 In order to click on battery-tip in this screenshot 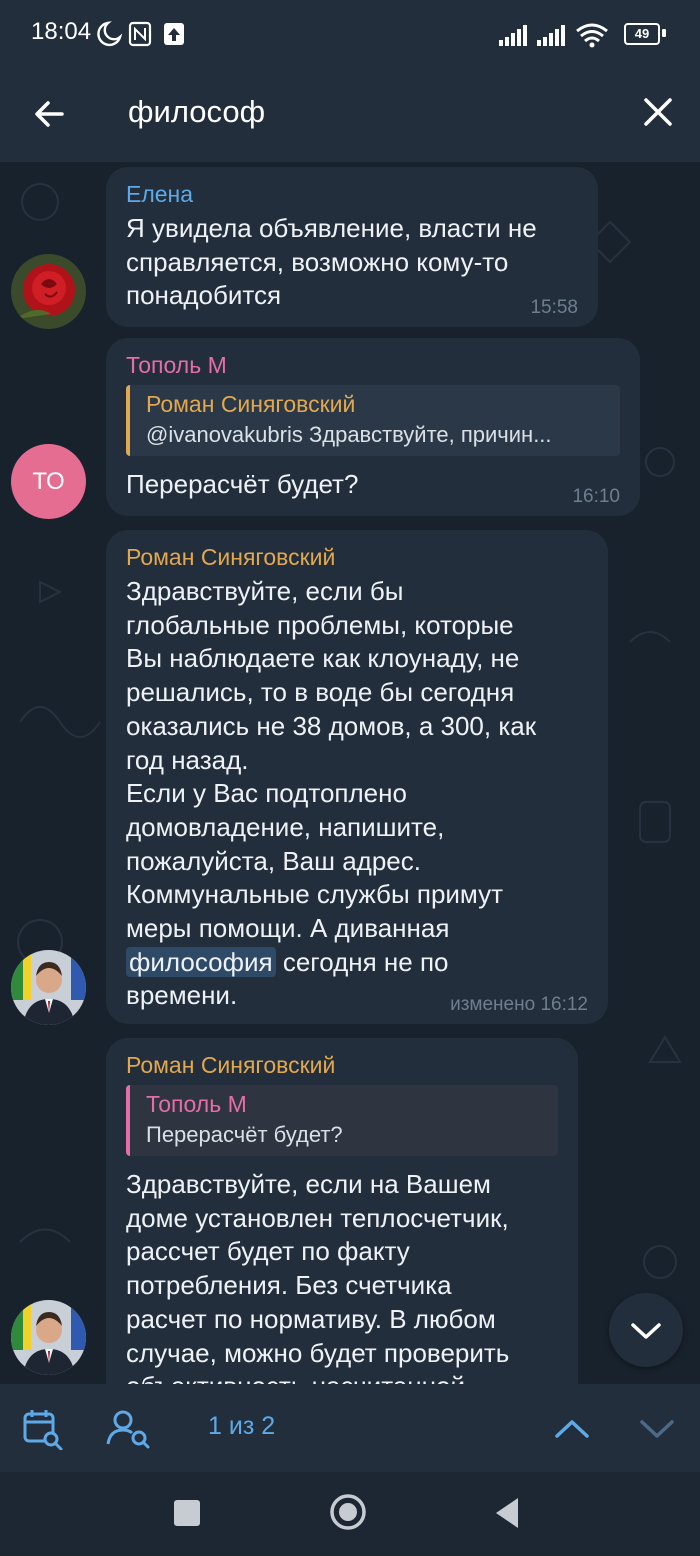, I will do `click(664, 33)`.